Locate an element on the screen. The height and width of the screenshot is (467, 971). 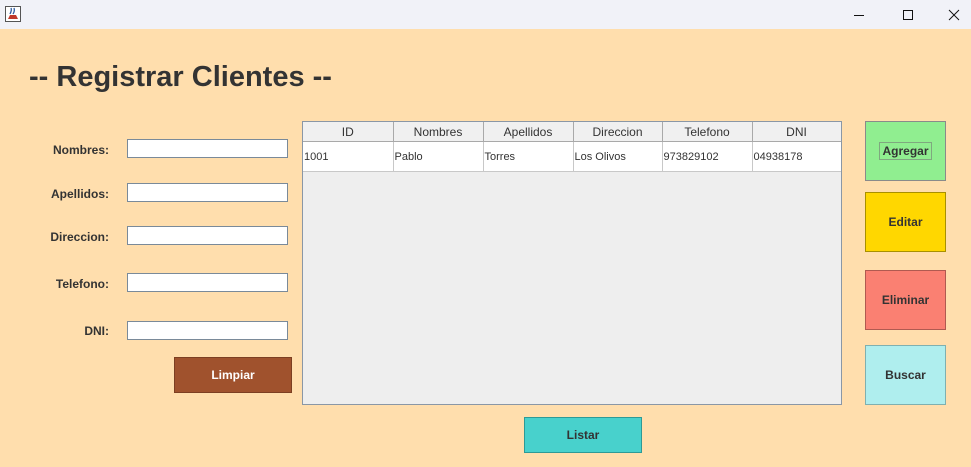
column-header-direccion: Direccion is located at coordinates (618, 132).